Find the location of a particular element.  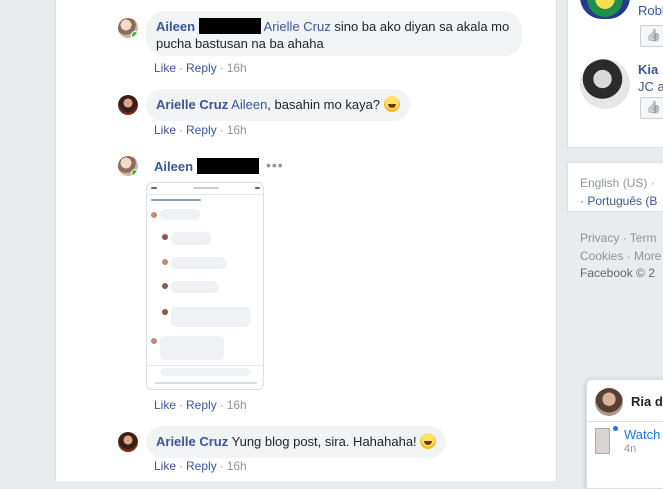

comment-bubble: Arielle Cruz Aileen, basahin mo kaya? is located at coordinates (278, 105).